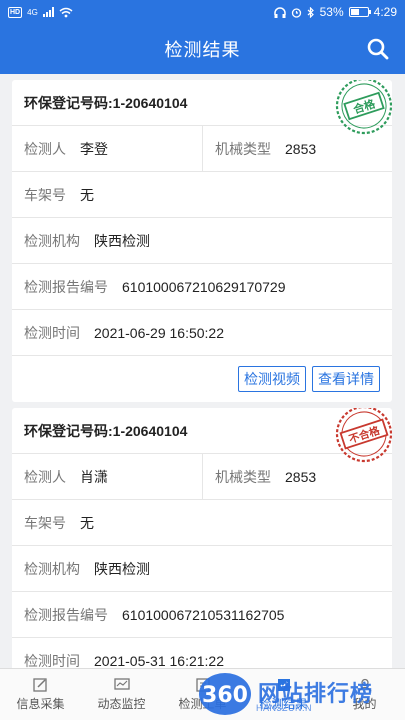  I want to click on search-icon, so click(378, 49).